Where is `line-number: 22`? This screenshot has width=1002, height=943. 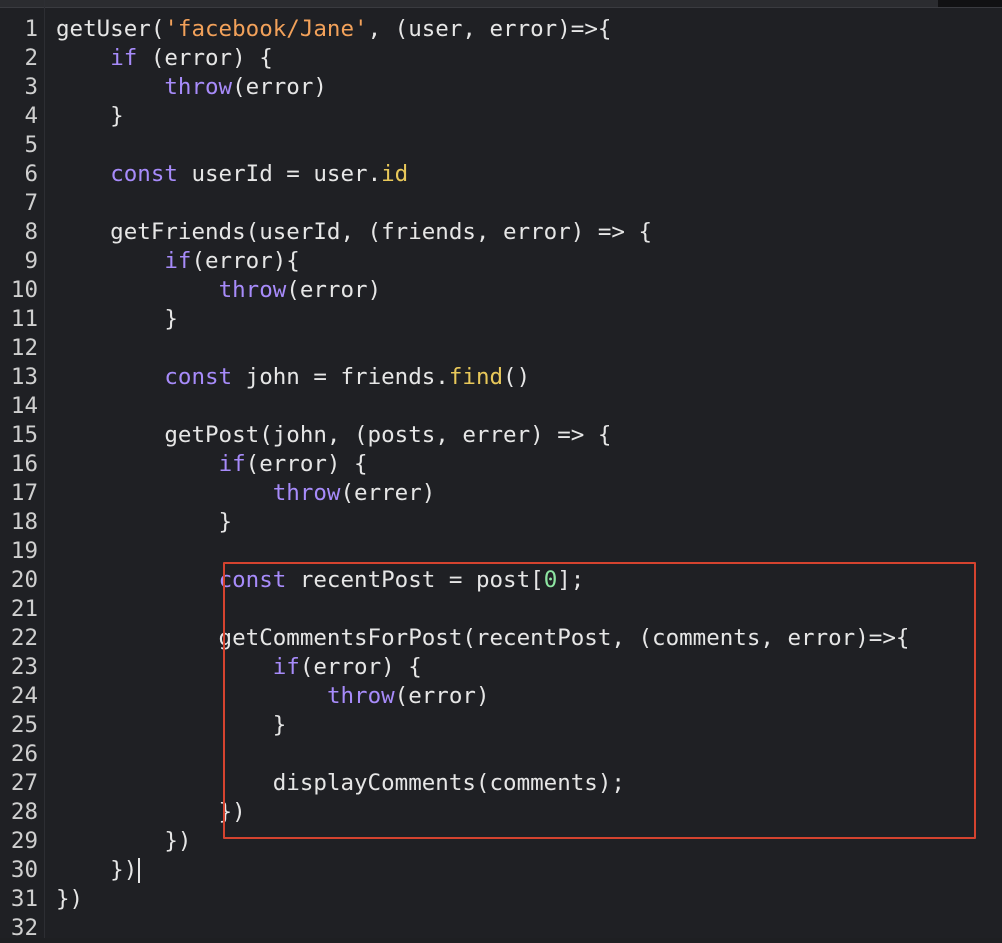
line-number: 22 is located at coordinates (24, 638).